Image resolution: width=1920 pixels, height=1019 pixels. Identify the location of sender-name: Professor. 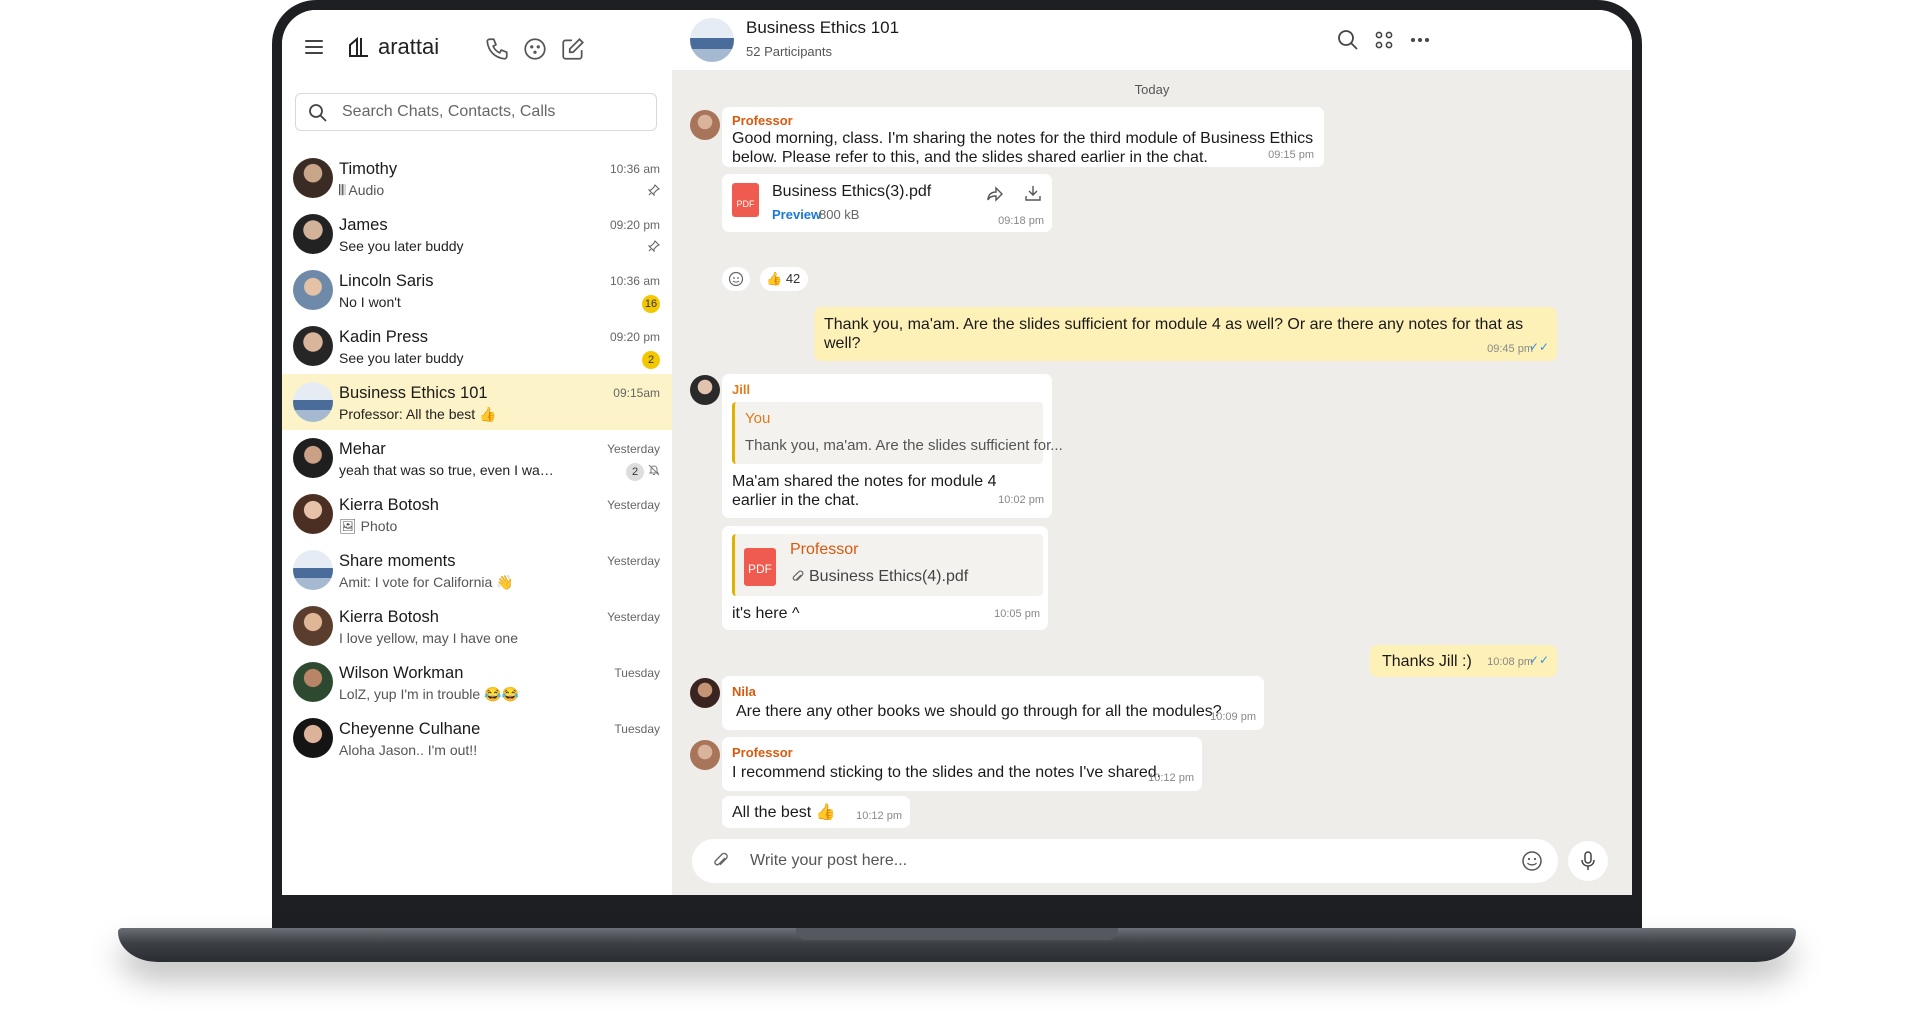
(762, 752).